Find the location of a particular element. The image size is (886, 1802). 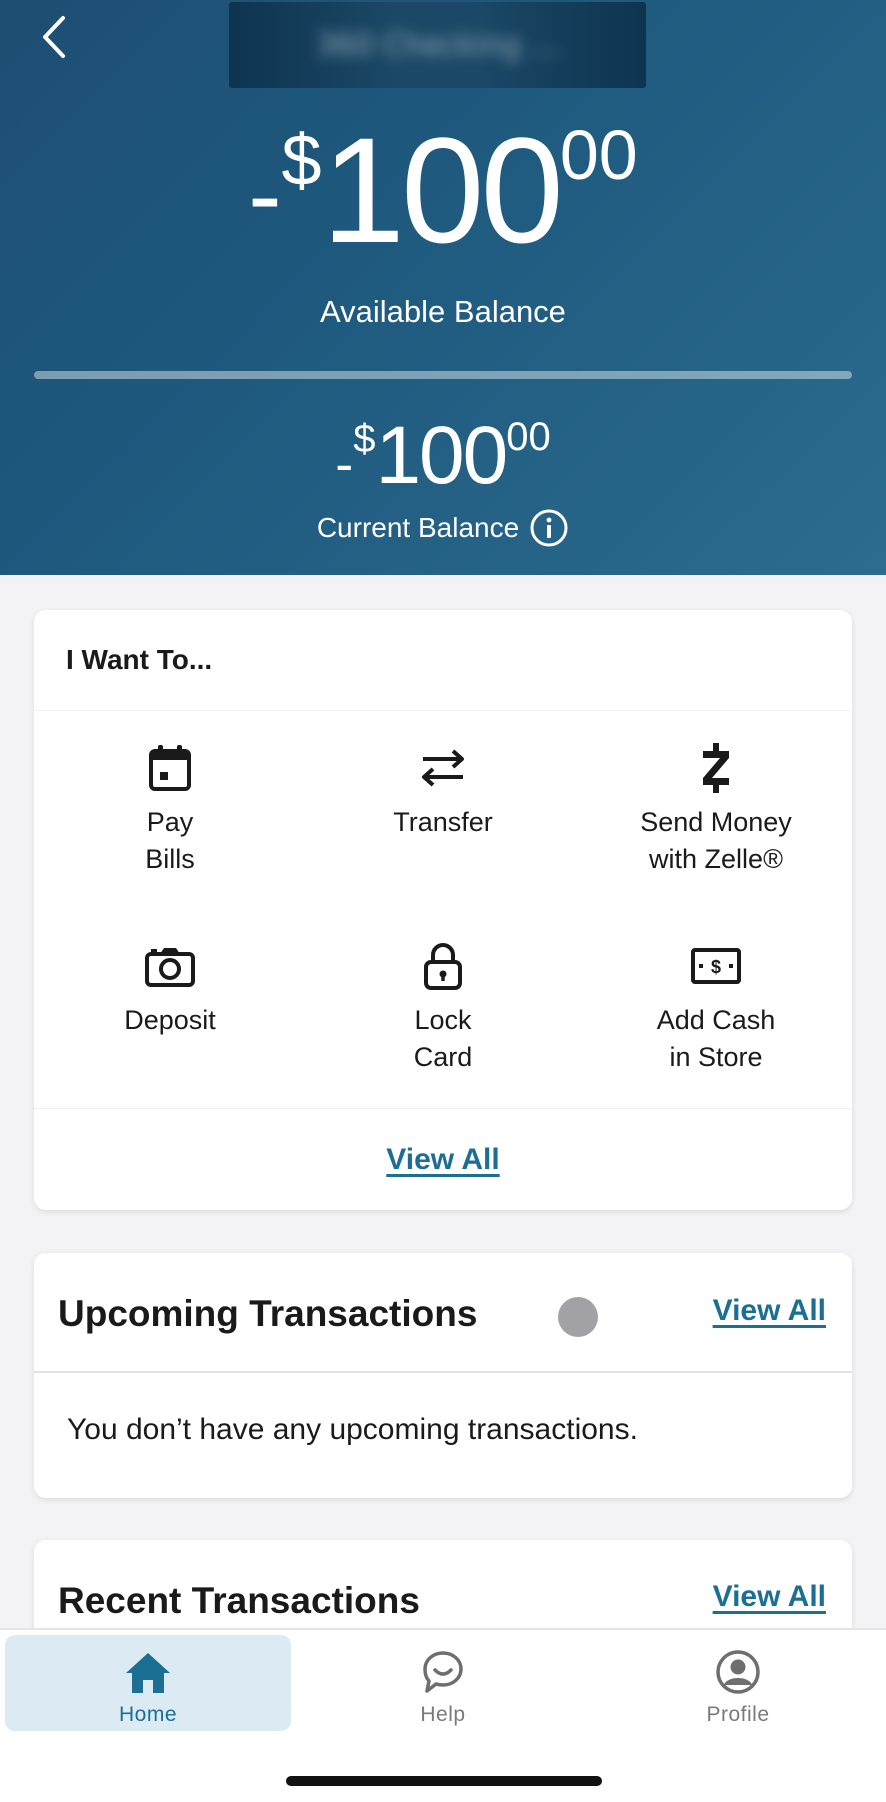

profile-icon is located at coordinates (738, 1672).